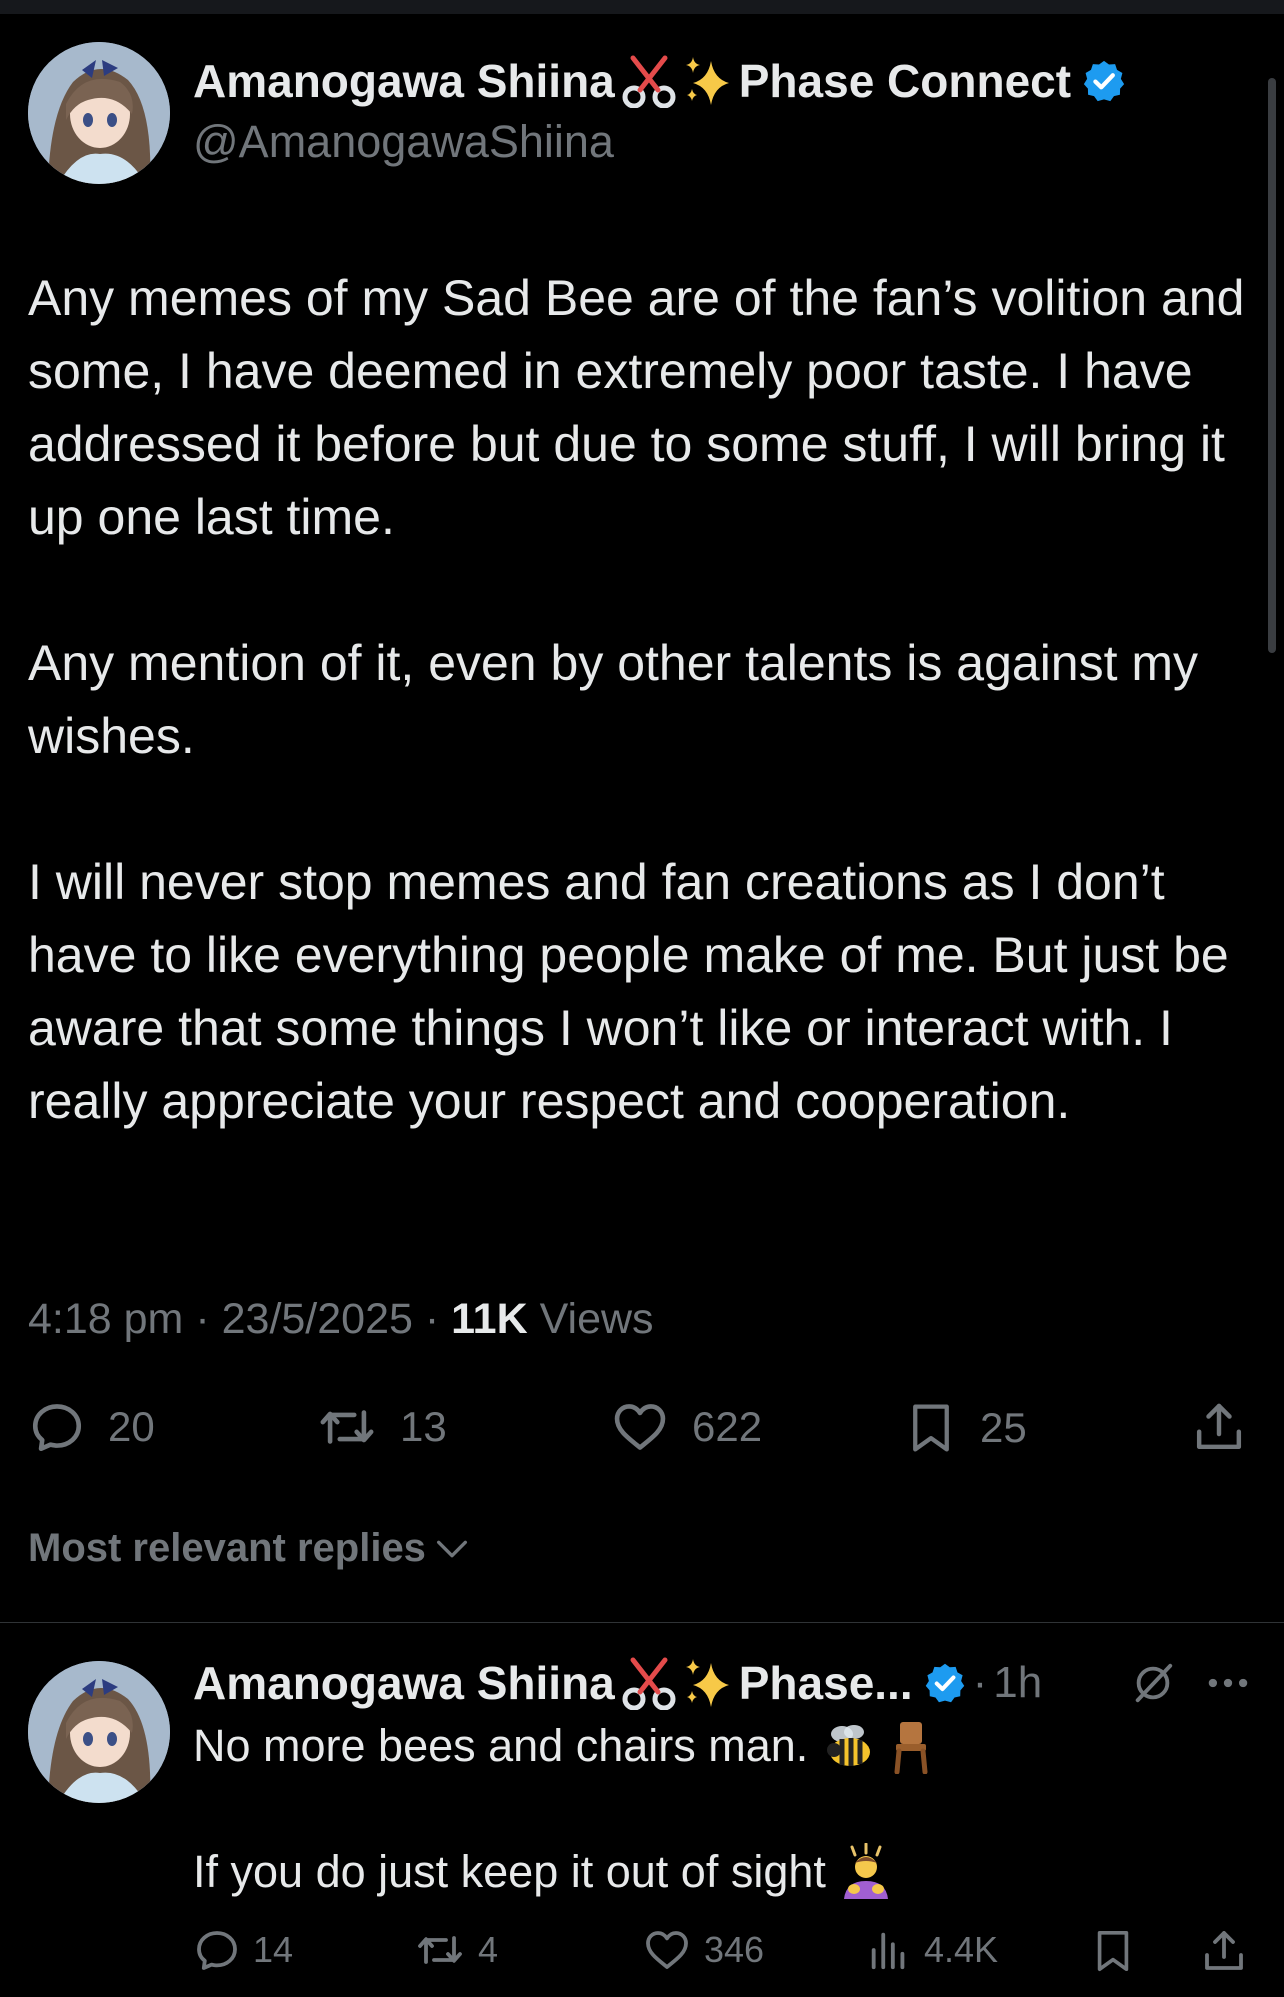 The image size is (1284, 1997). I want to click on reply-like-count: 346, so click(734, 1949).